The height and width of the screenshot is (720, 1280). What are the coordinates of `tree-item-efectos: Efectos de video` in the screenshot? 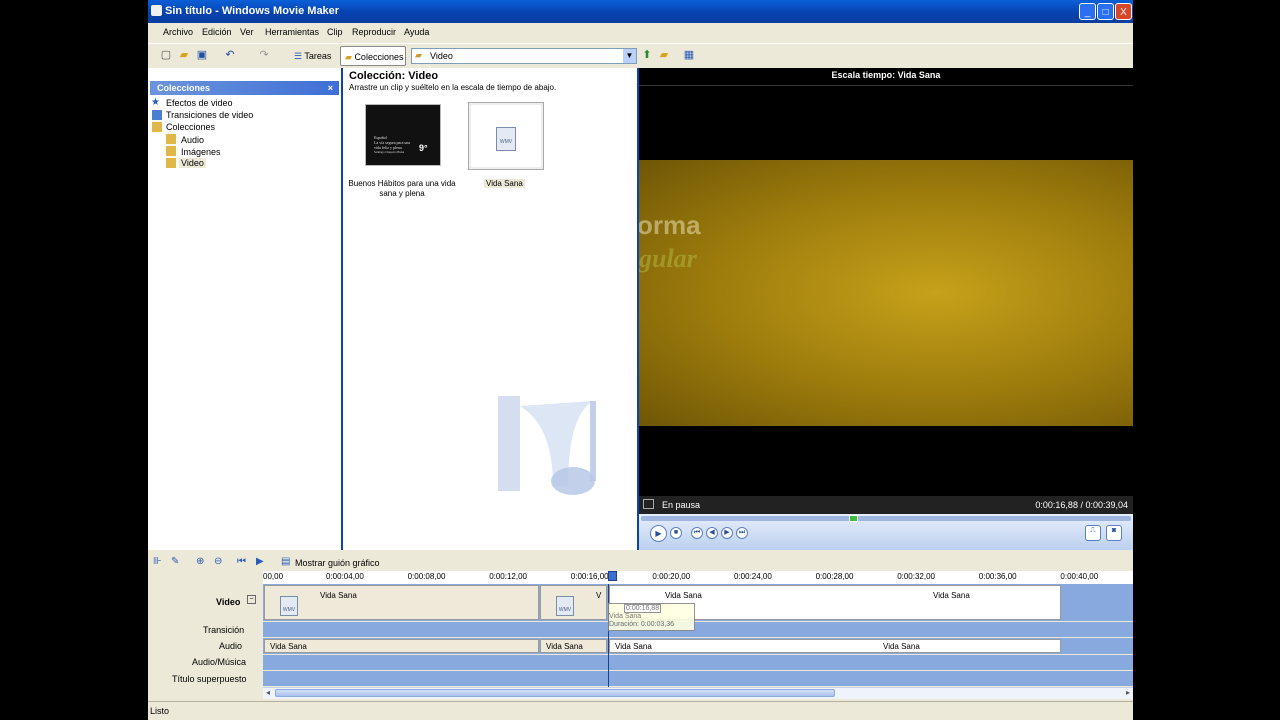 It's located at (199, 103).